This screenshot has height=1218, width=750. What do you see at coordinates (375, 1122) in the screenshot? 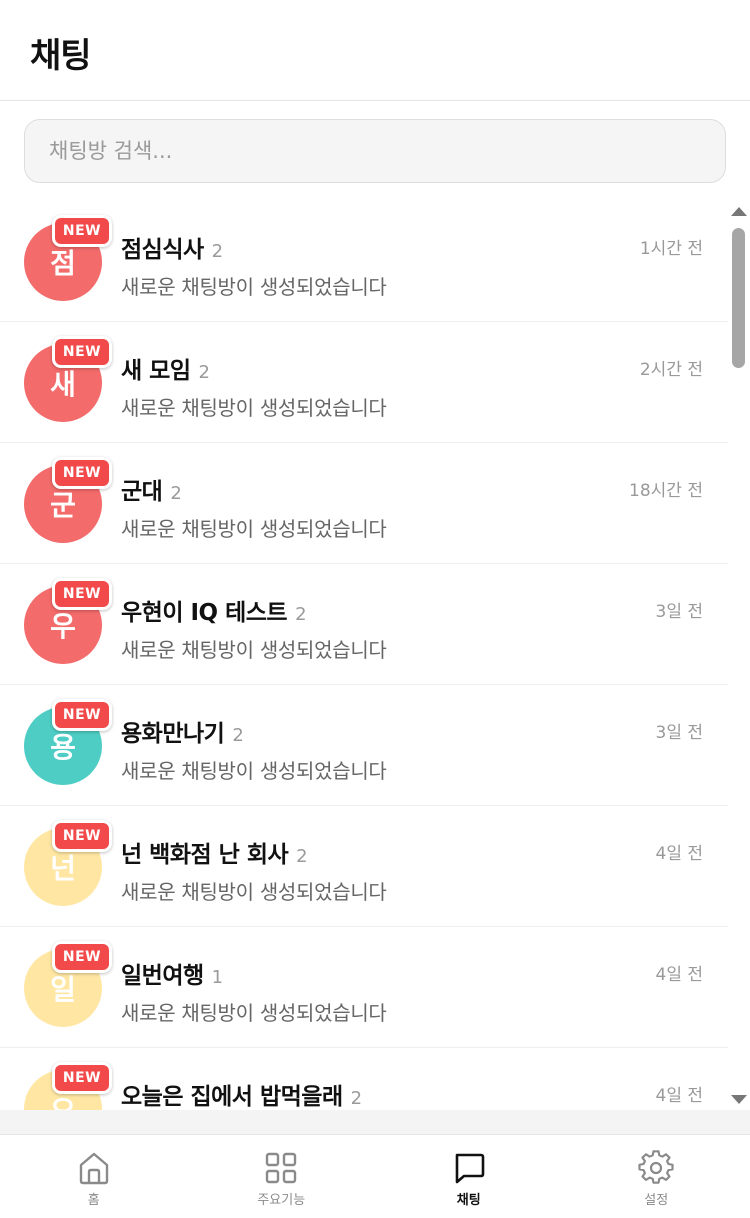
I see `nav-separator` at bounding box center [375, 1122].